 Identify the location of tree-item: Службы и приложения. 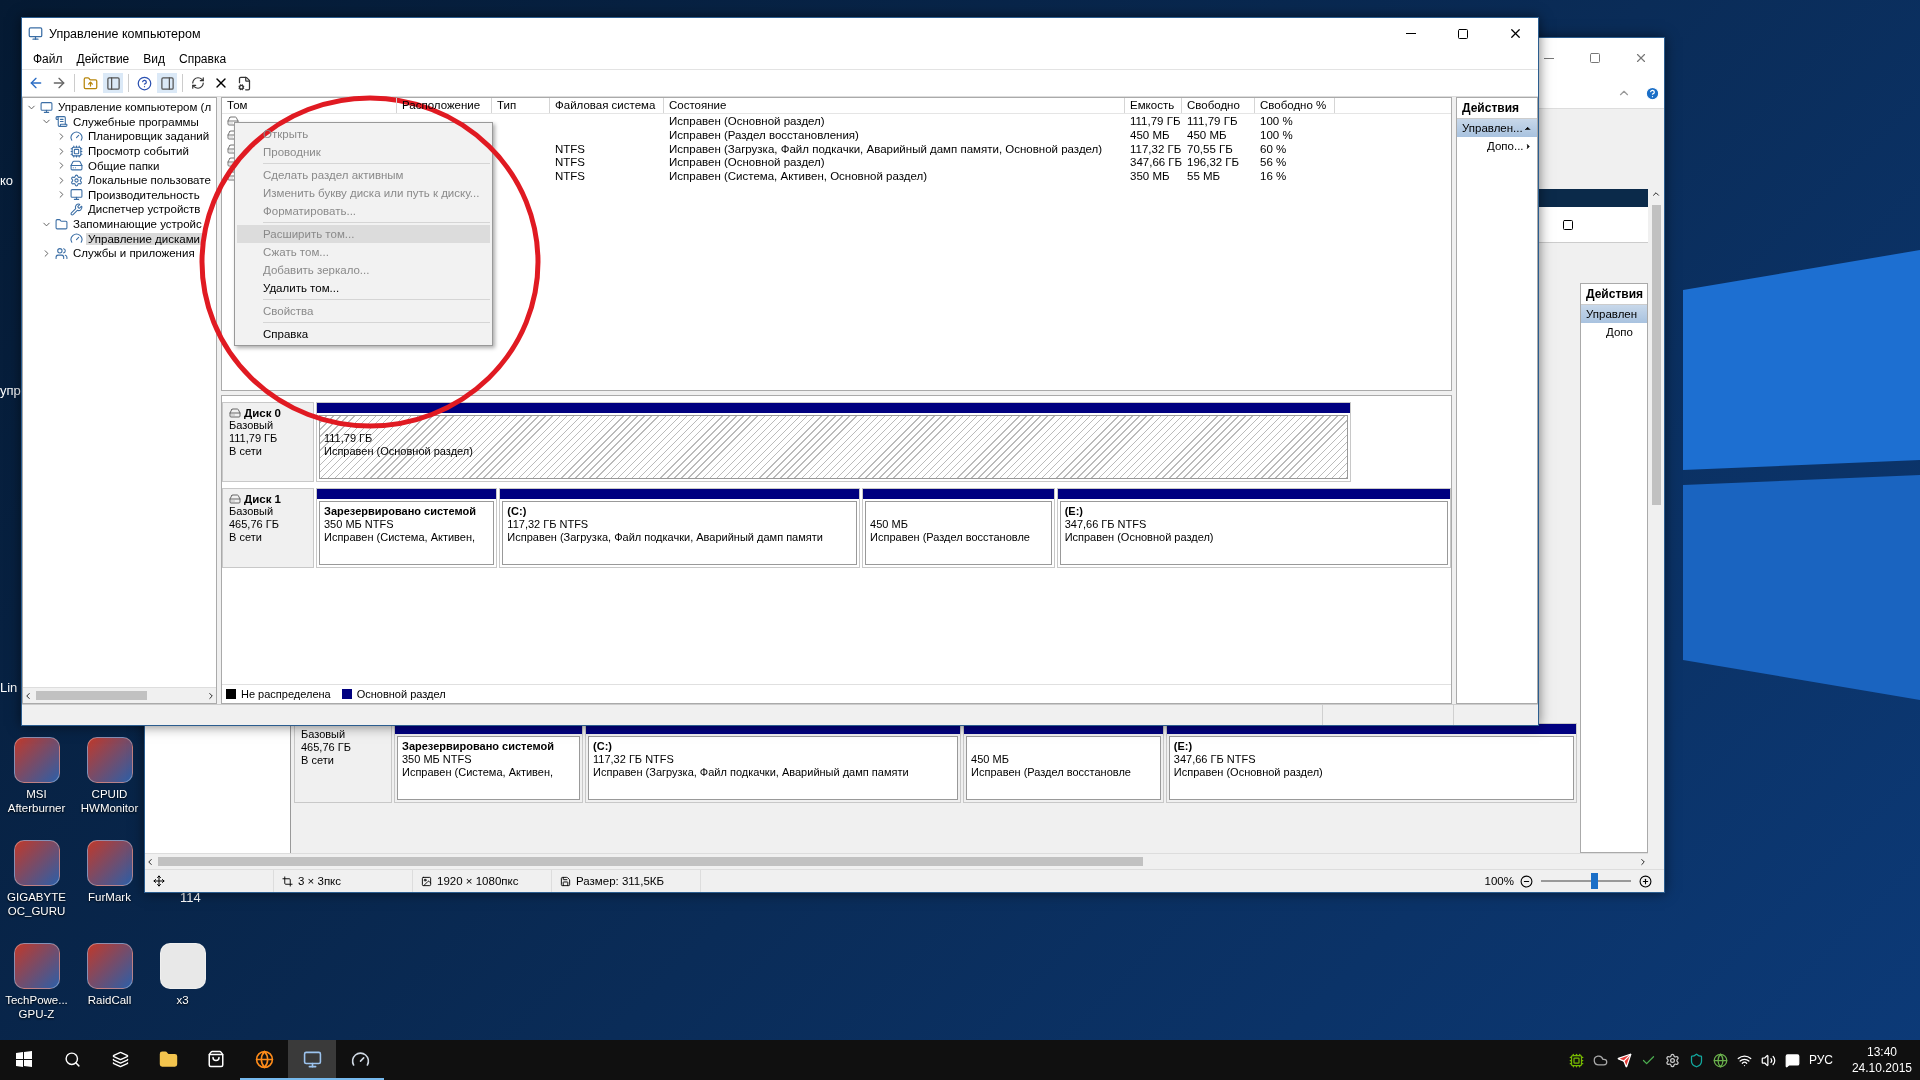
(134, 253).